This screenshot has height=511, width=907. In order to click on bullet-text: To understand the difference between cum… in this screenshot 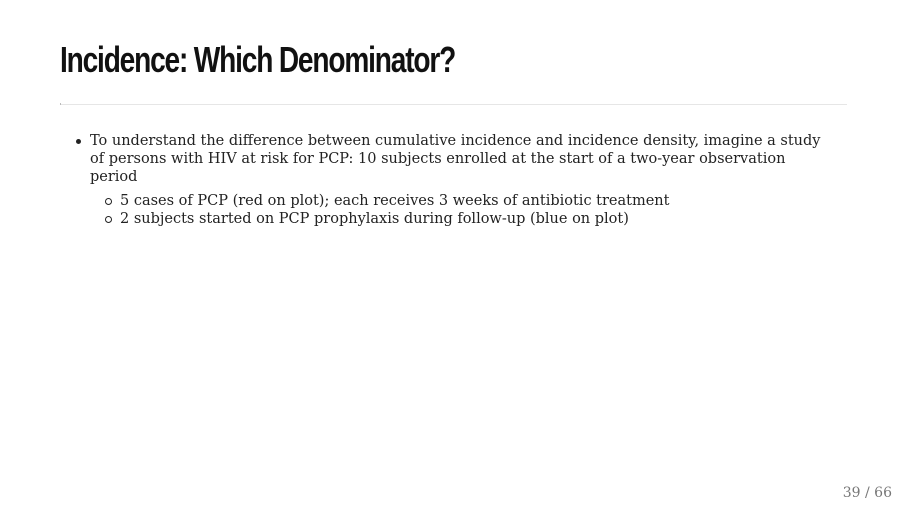, I will do `click(455, 159)`.